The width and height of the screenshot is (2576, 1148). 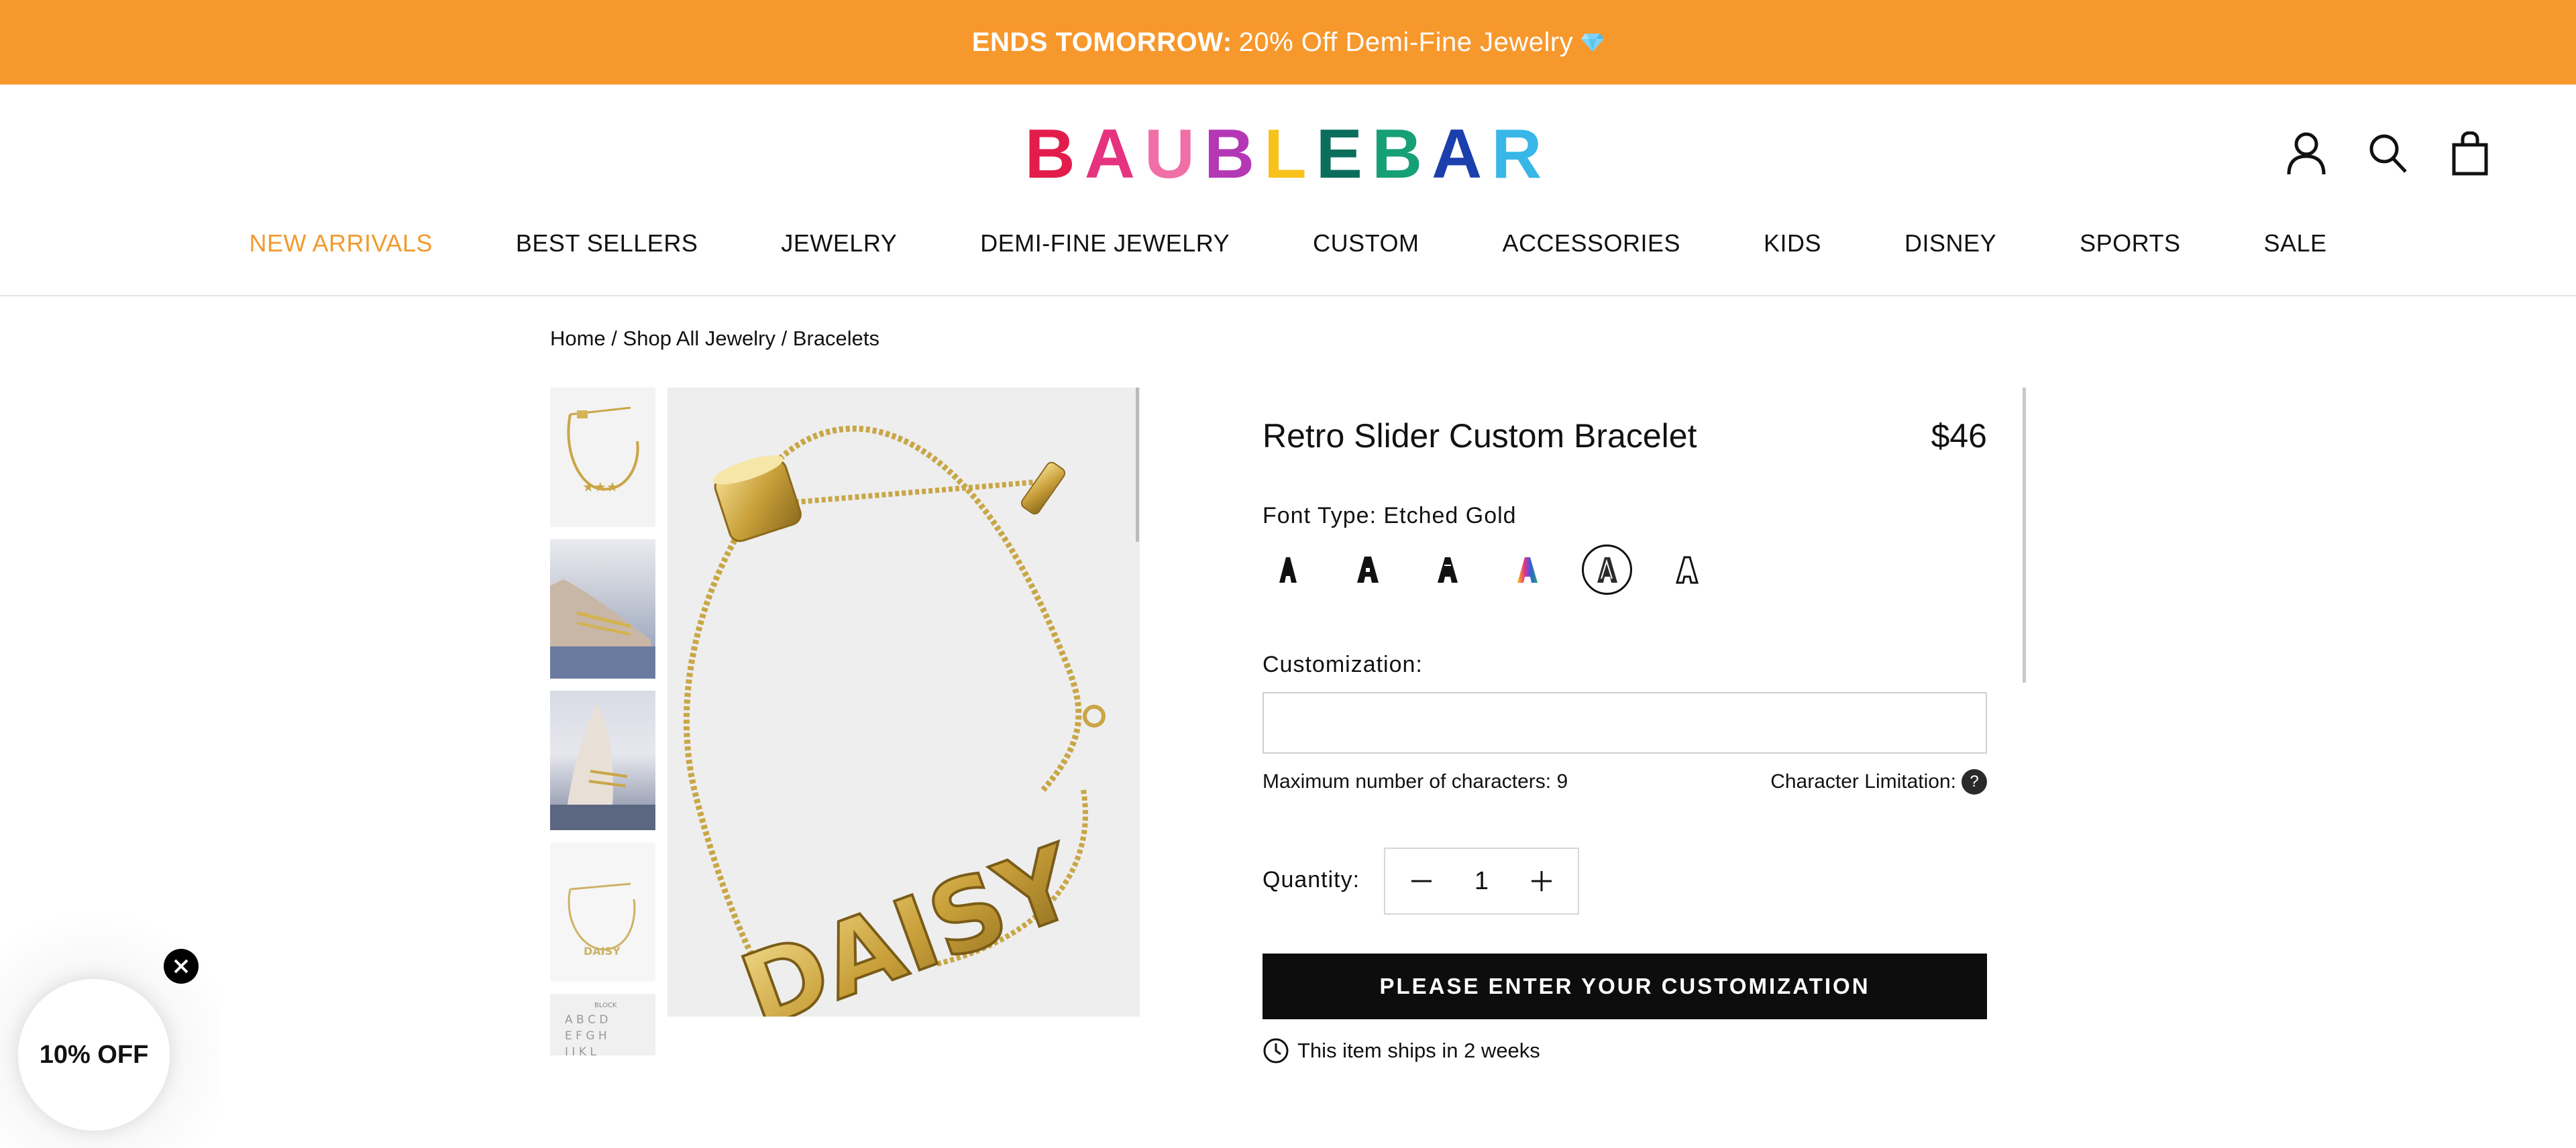 I want to click on shopping-bag-icon, so click(x=2470, y=153).